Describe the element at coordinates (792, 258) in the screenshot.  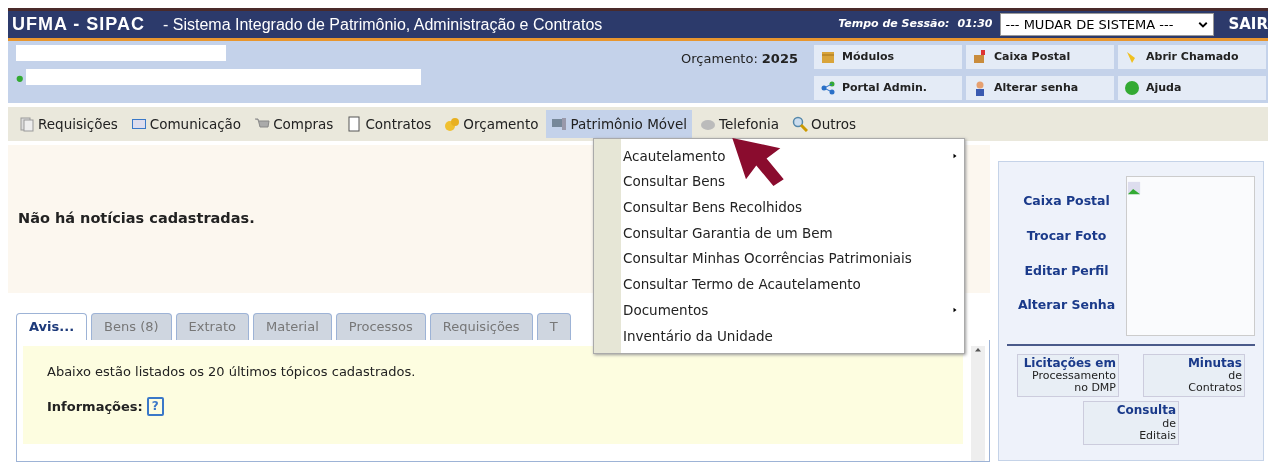
I see `menu-option: Consultar Minhas Ocorrências Patrimoniais` at that location.